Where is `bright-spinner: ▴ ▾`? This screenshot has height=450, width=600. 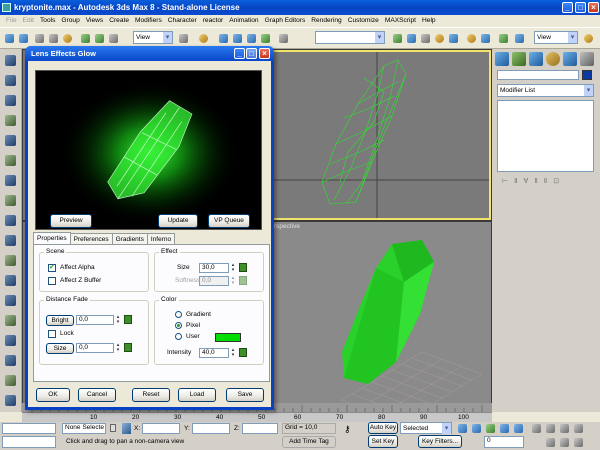 bright-spinner: ▴ ▾ is located at coordinates (118, 320).